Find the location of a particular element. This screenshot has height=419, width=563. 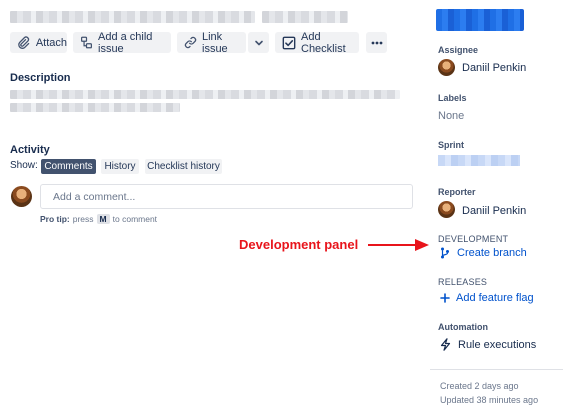

create-branch-link: Create branch is located at coordinates (483, 253).